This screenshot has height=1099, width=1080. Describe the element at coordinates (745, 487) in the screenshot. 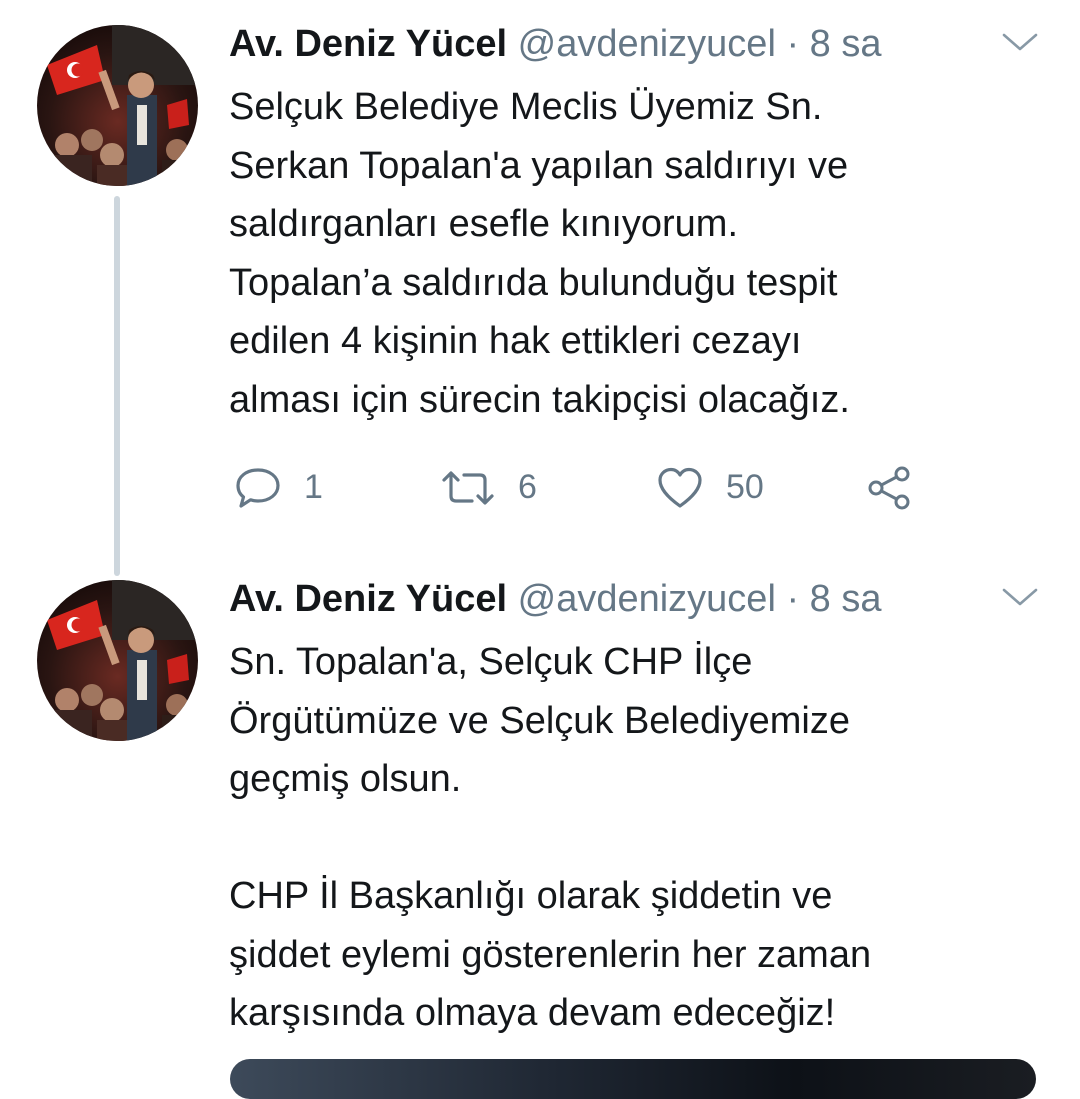

I see `like-count: 50` at that location.